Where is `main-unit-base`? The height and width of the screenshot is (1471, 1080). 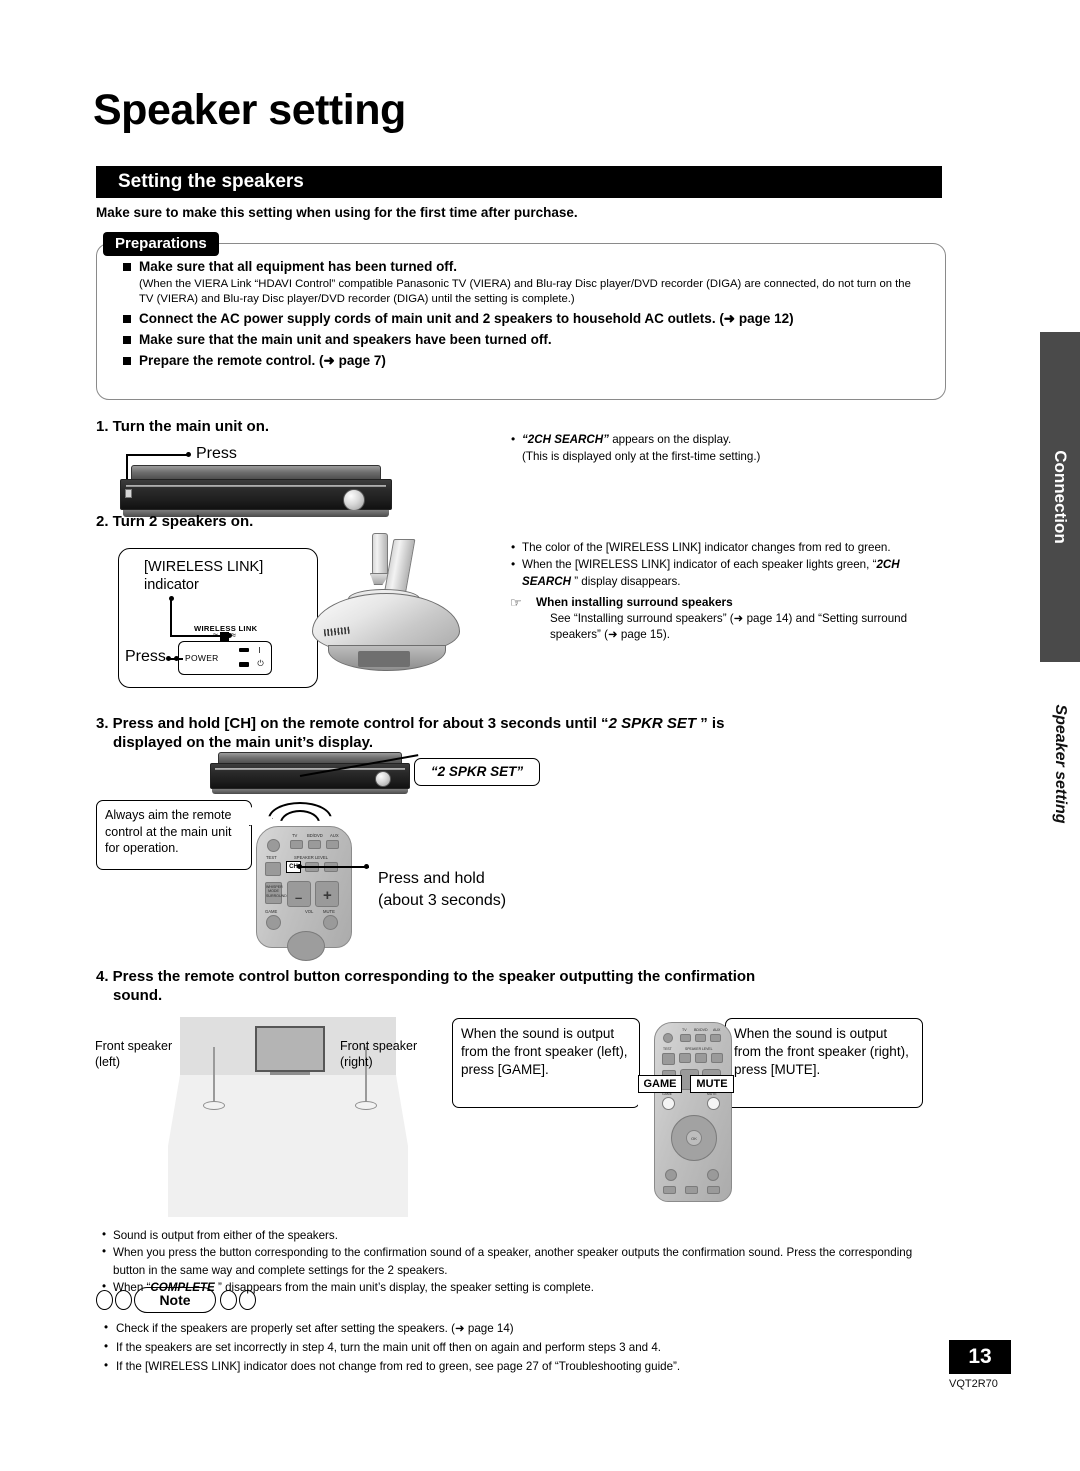 main-unit-base is located at coordinates (310, 791).